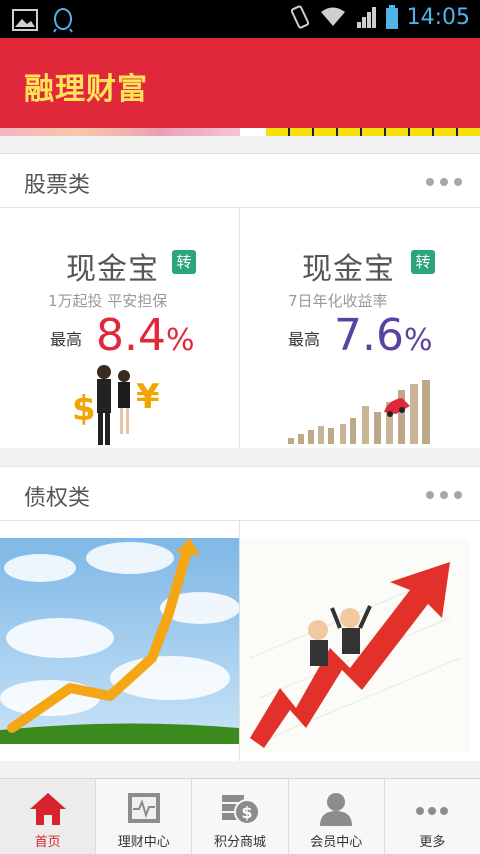 The image size is (480, 854). I want to click on product-card: 现金宝 转 7日年化收益率 最高 7.6%, so click(360, 328).